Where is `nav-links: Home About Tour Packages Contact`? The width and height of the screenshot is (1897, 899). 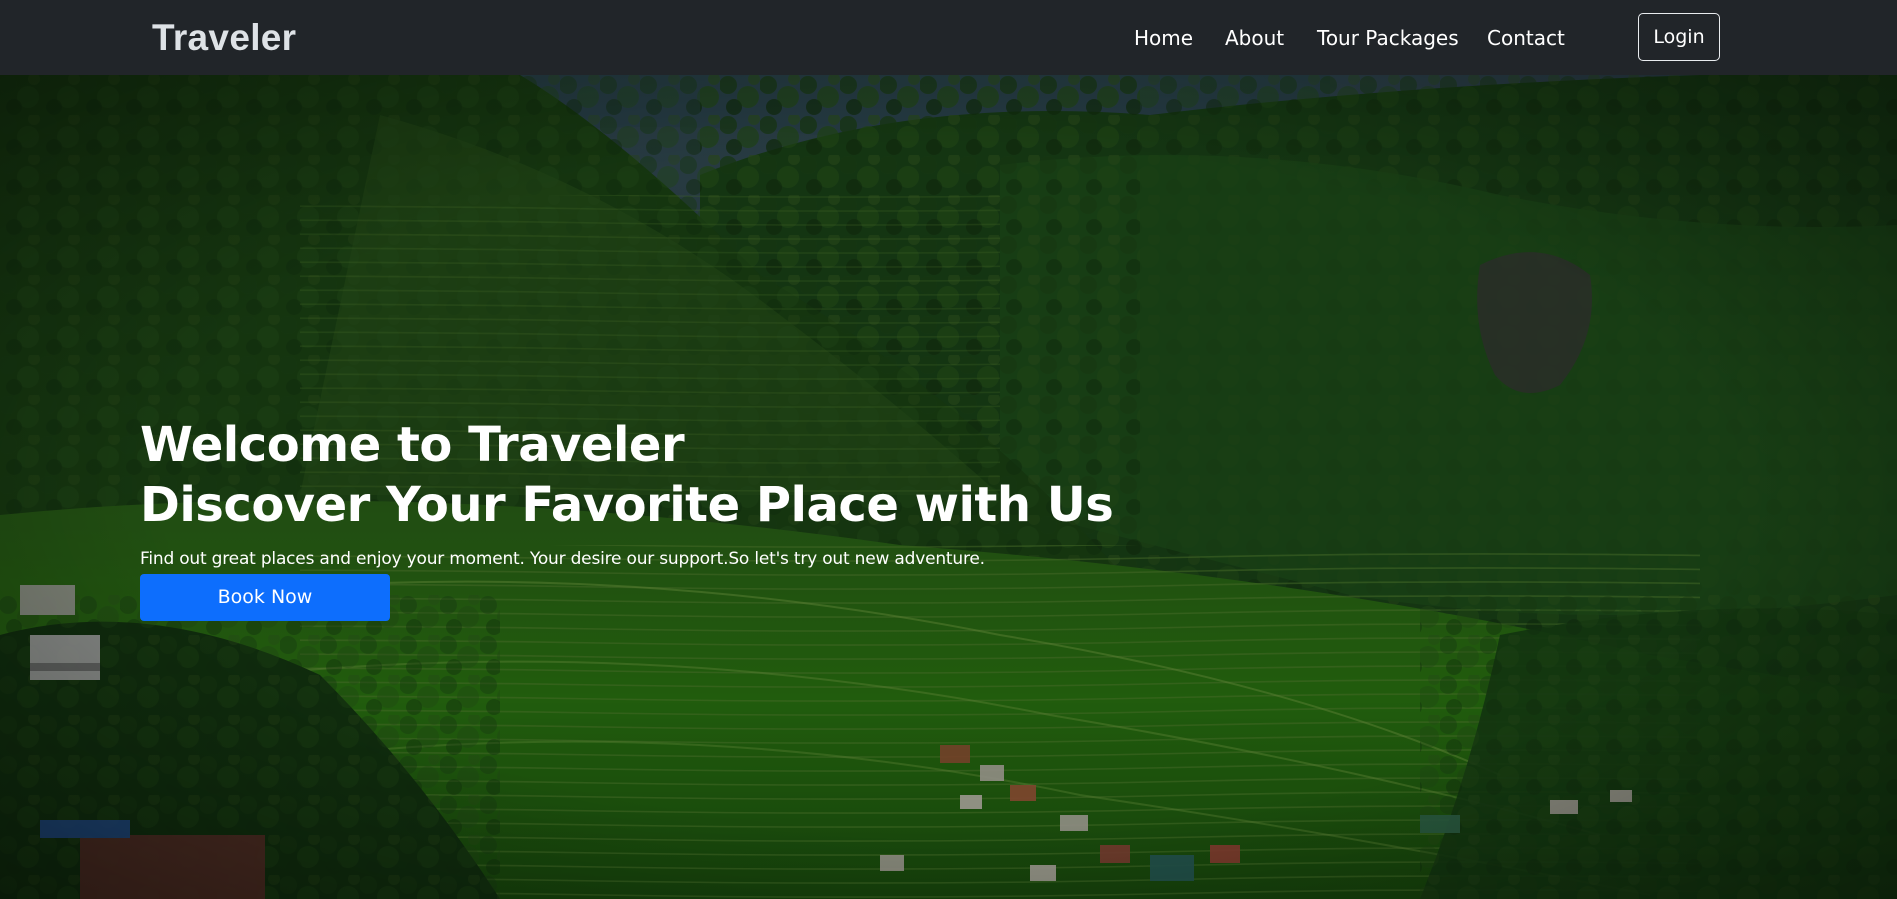
nav-links: Home About Tour Packages Contact is located at coordinates (948, 39).